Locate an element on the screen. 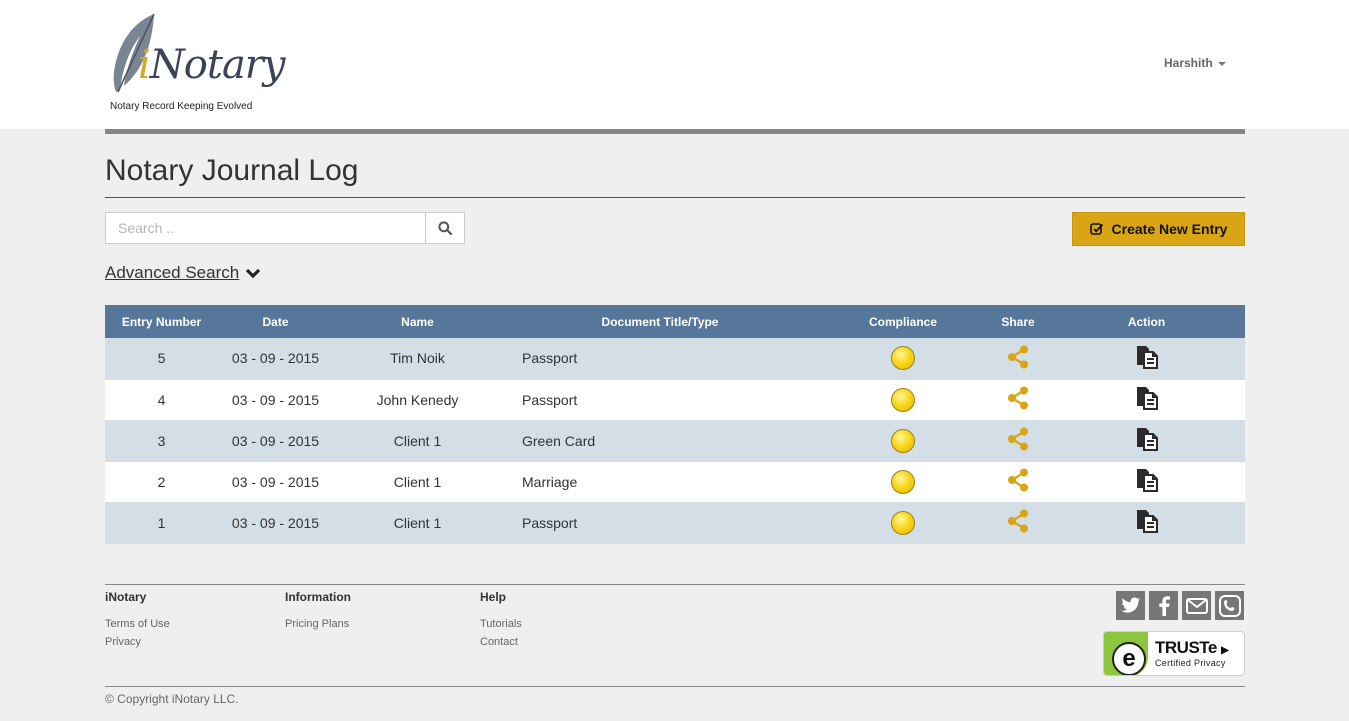 The image size is (1349, 721). user-name: Harshith is located at coordinates (1188, 63).